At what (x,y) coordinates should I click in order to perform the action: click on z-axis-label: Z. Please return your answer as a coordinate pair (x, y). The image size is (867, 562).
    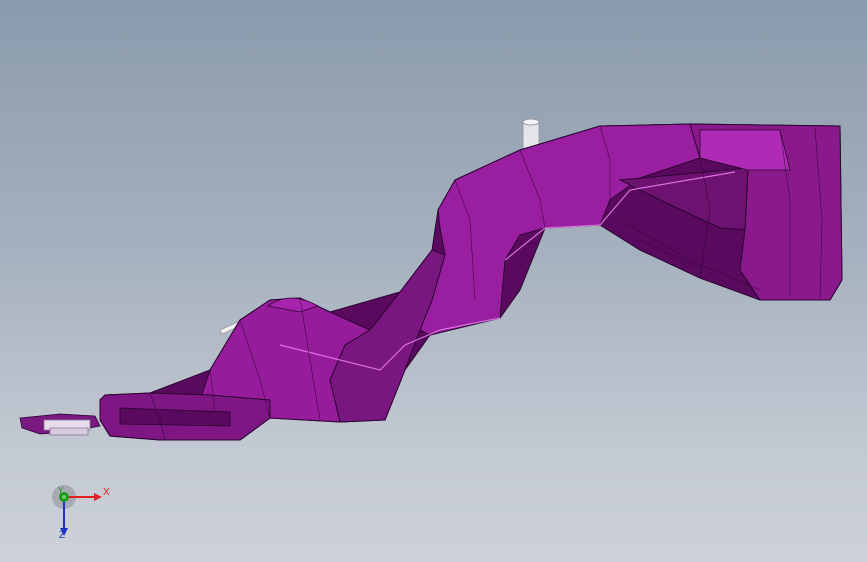
    Looking at the image, I should click on (62, 535).